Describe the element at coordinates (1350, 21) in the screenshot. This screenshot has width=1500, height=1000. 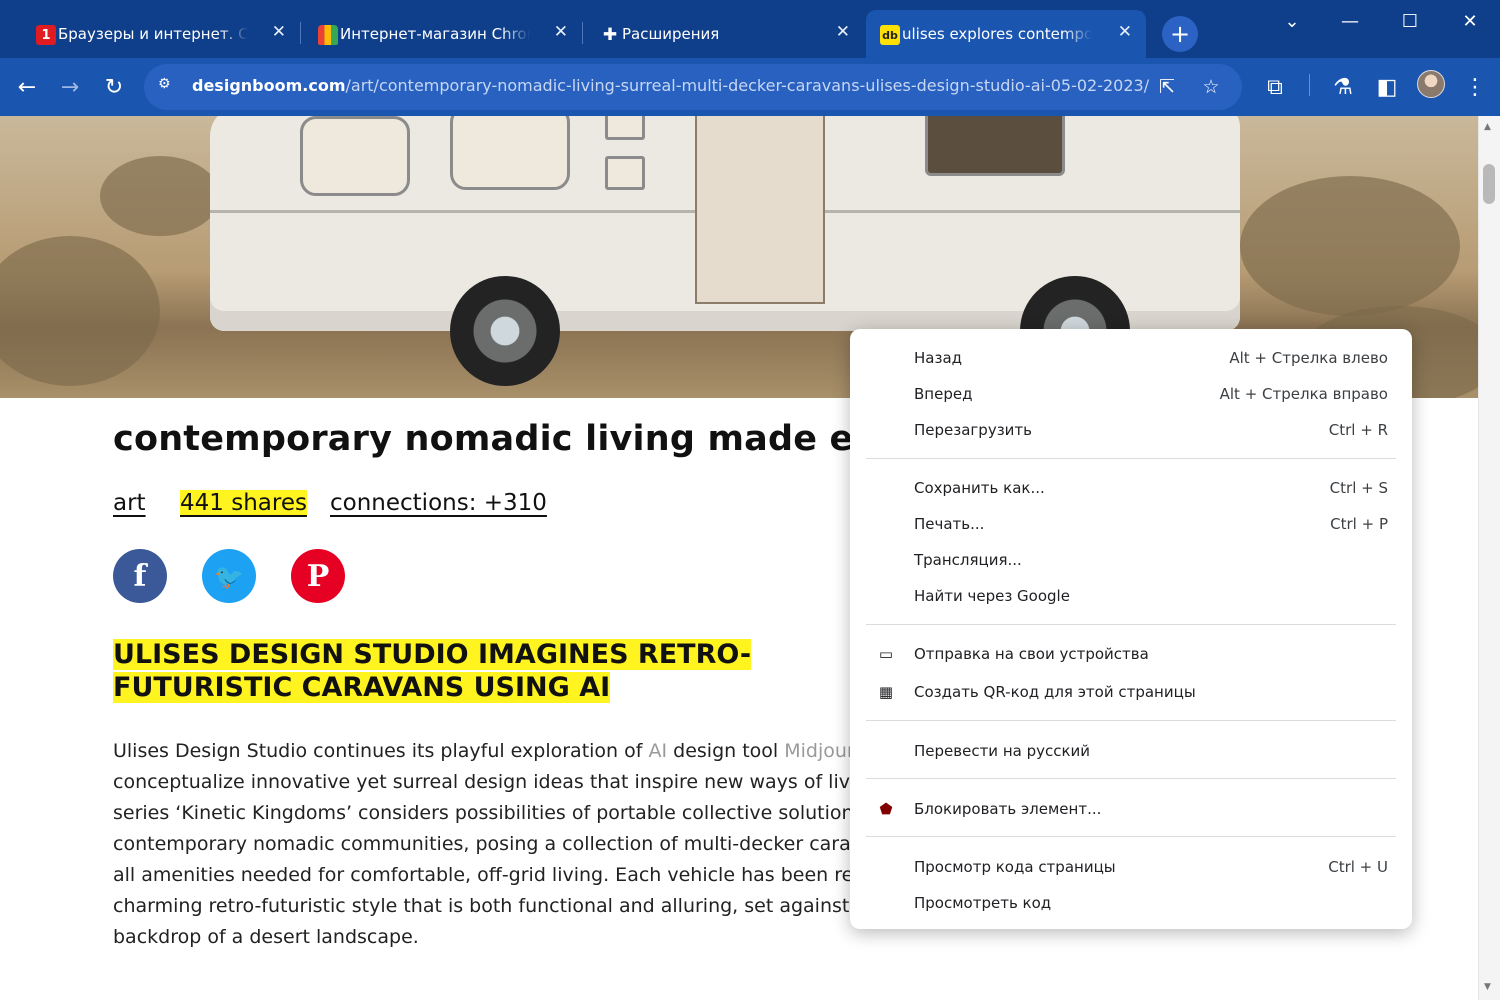
I see `minimize-icon: —` at that location.